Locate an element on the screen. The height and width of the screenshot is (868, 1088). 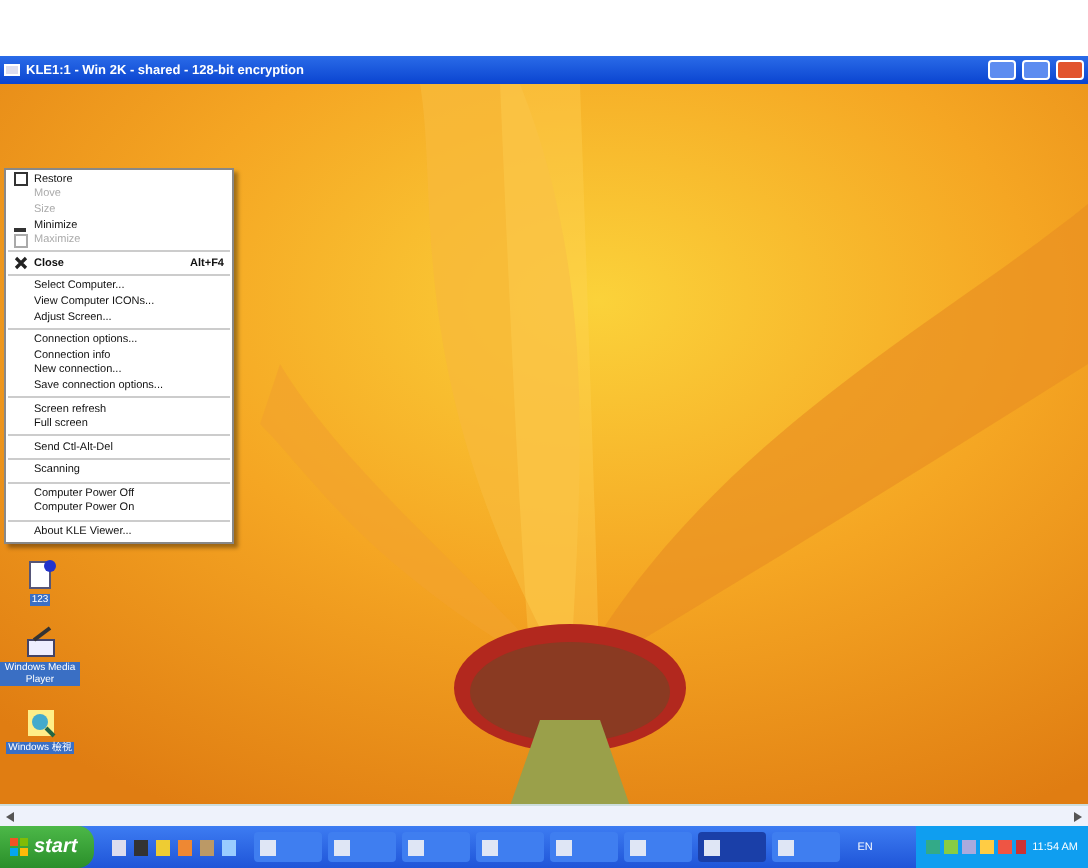
scroll-right-icon is located at coordinates (1078, 816).